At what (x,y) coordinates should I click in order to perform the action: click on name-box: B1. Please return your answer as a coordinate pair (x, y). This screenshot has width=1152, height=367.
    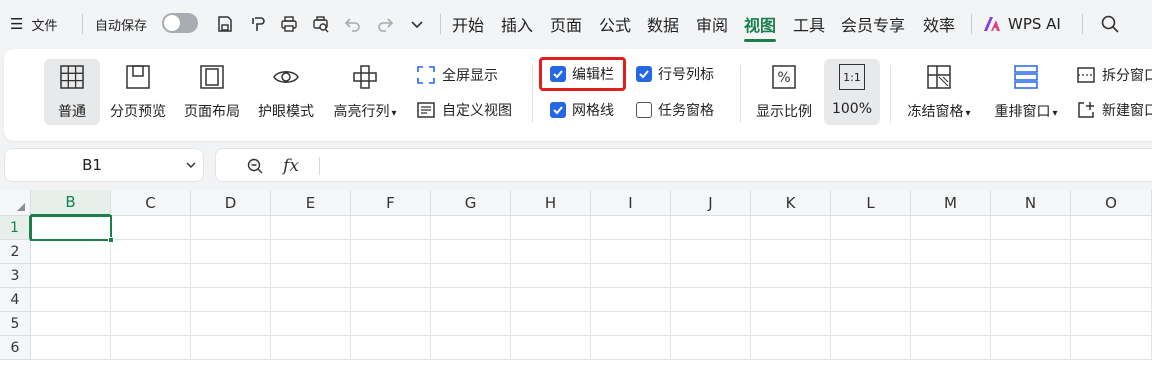
    Looking at the image, I should click on (104, 165).